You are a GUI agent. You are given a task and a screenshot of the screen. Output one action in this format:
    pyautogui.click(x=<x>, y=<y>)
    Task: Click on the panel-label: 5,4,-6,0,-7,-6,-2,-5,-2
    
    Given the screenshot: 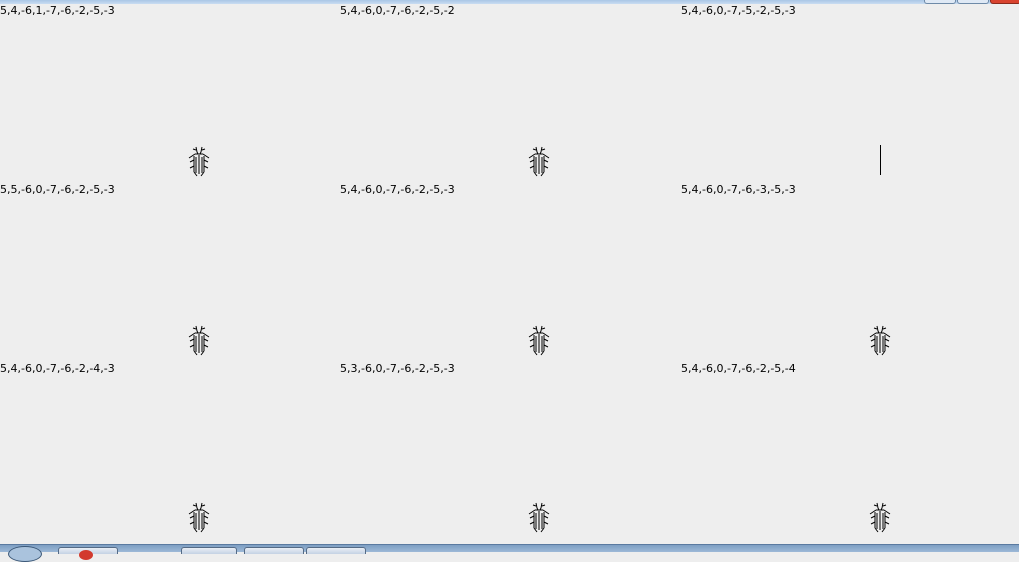 What is the action you would take?
    pyautogui.click(x=397, y=10)
    